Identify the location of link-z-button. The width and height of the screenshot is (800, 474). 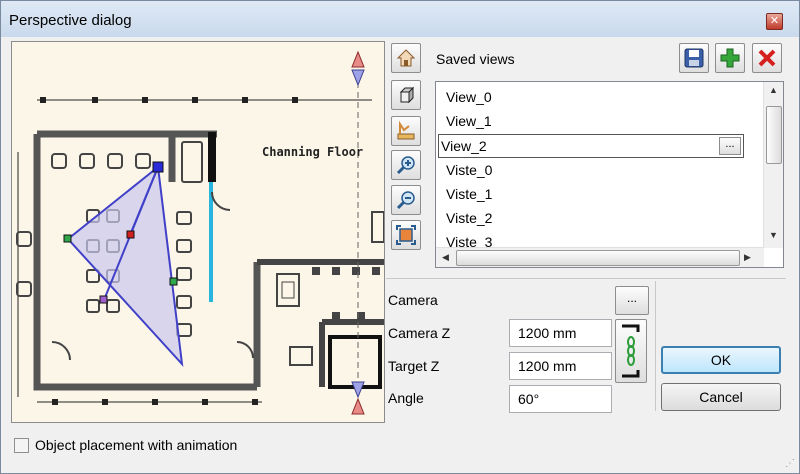
(631, 351).